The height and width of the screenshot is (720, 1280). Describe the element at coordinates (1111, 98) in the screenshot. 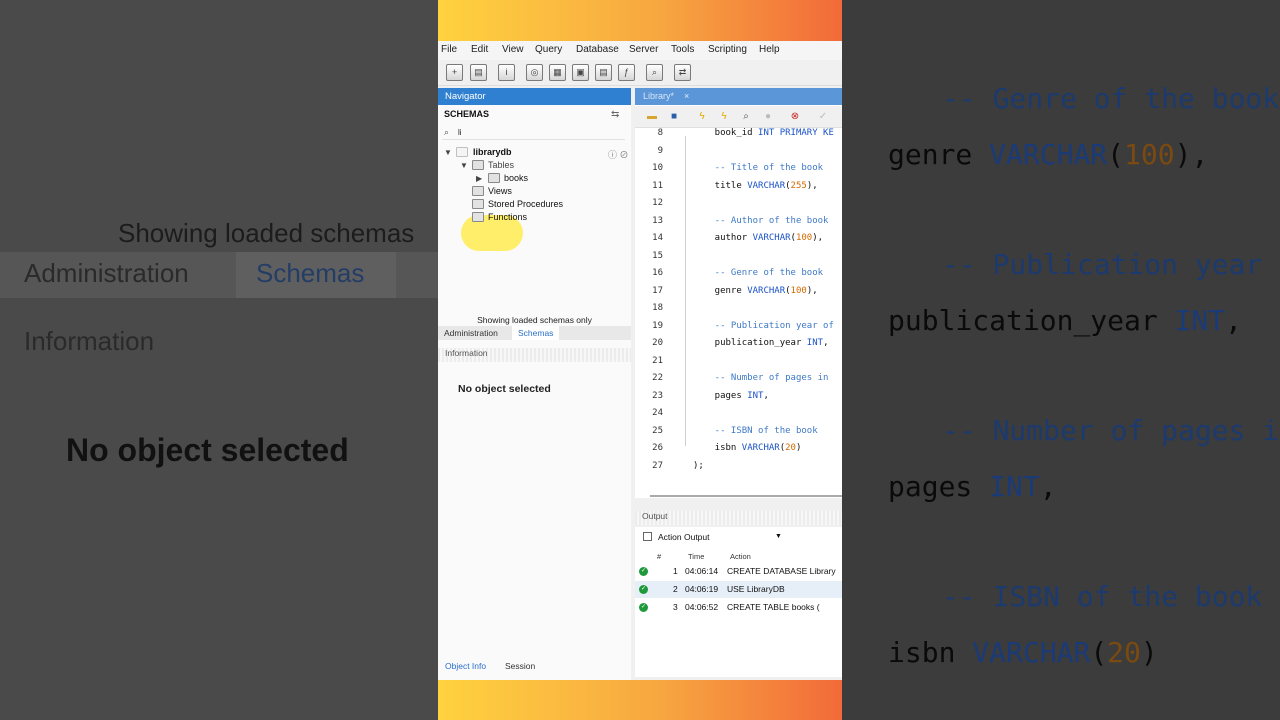

I see `bg-code-line: -- Genre of the book` at that location.